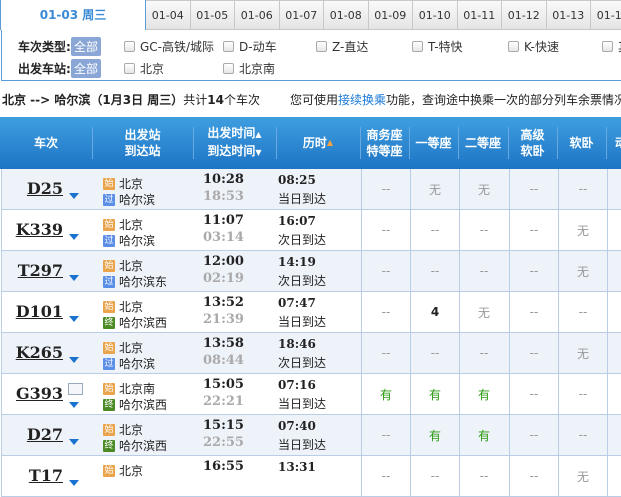  What do you see at coordinates (75, 389) in the screenshot?
I see `id-card-icon` at bounding box center [75, 389].